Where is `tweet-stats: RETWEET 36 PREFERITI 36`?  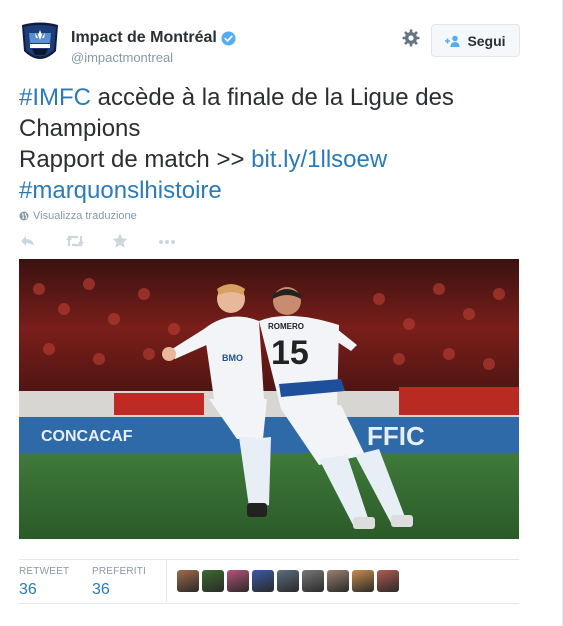
tweet-stats: RETWEET 36 PREFERITI 36 is located at coordinates (269, 582).